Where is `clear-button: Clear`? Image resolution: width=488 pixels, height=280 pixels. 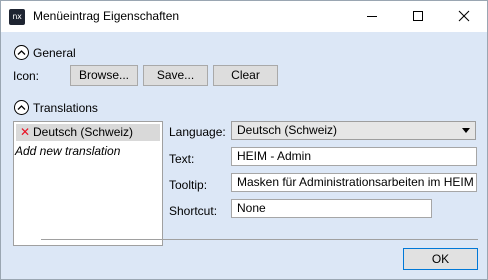
clear-button: Clear is located at coordinates (245, 75).